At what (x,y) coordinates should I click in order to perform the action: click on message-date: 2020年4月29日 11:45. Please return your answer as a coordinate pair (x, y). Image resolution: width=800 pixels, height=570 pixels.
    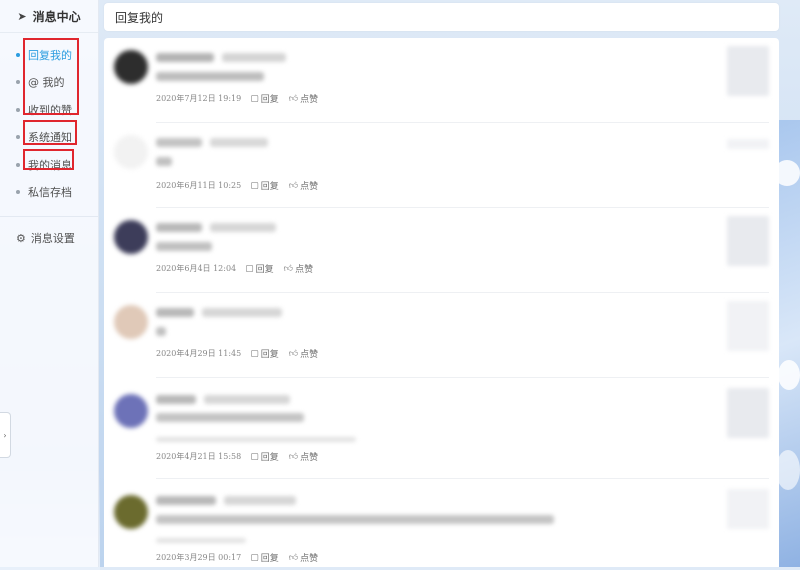
    Looking at the image, I should click on (199, 353).